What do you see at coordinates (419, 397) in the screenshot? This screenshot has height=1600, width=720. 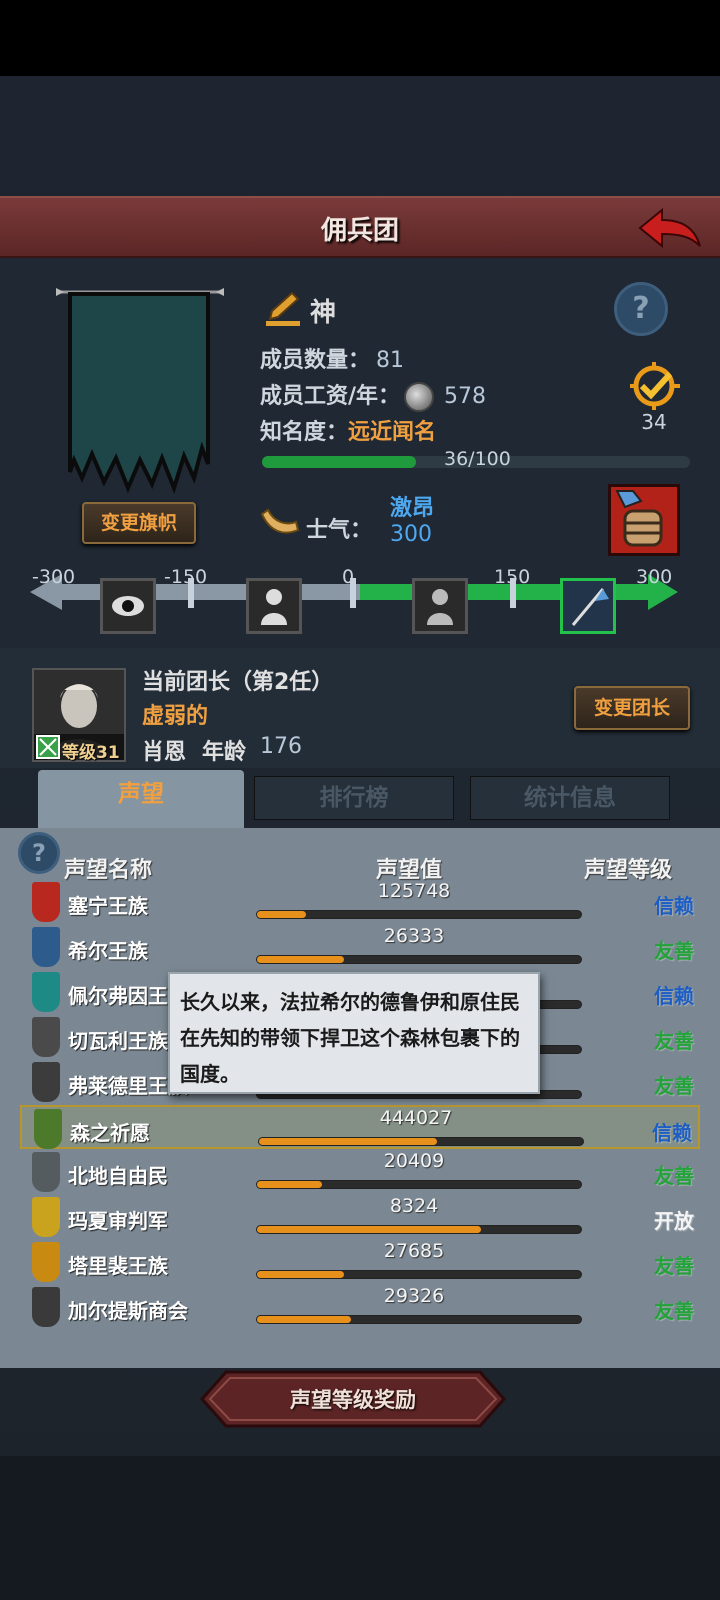 I see `silver-coin-icon` at bounding box center [419, 397].